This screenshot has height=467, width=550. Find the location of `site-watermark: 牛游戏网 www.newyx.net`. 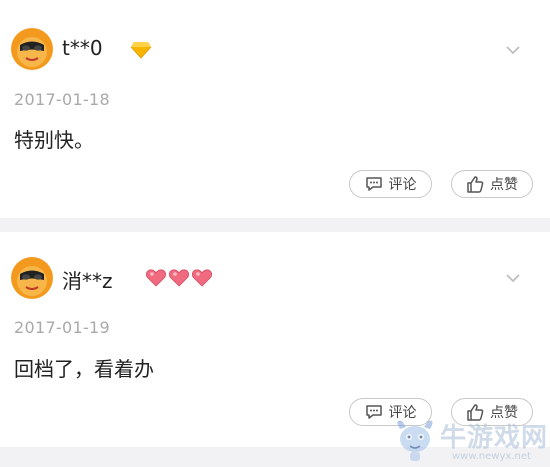

site-watermark: 牛游戏网 www.newyx.net is located at coordinates (469, 440).